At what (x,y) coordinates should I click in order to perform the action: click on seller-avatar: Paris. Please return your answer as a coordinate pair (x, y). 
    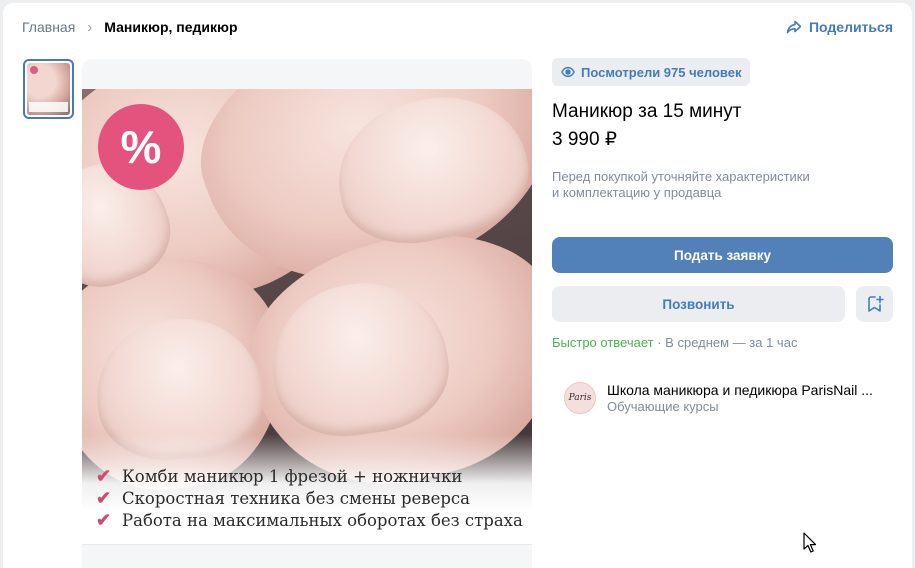
    Looking at the image, I should click on (580, 398).